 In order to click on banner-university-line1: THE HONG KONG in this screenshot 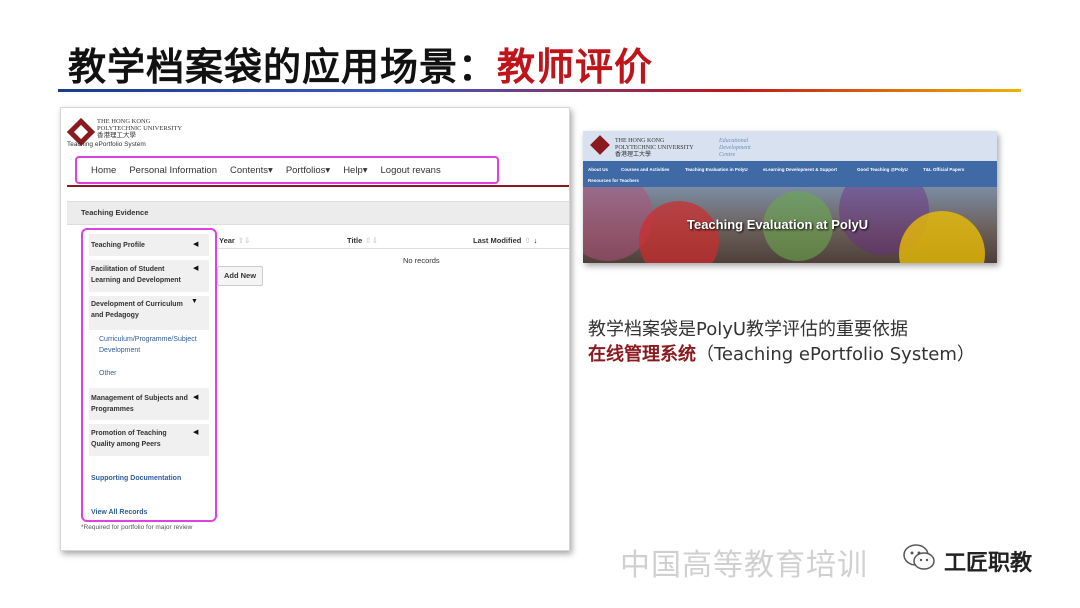, I will do `click(640, 141)`.